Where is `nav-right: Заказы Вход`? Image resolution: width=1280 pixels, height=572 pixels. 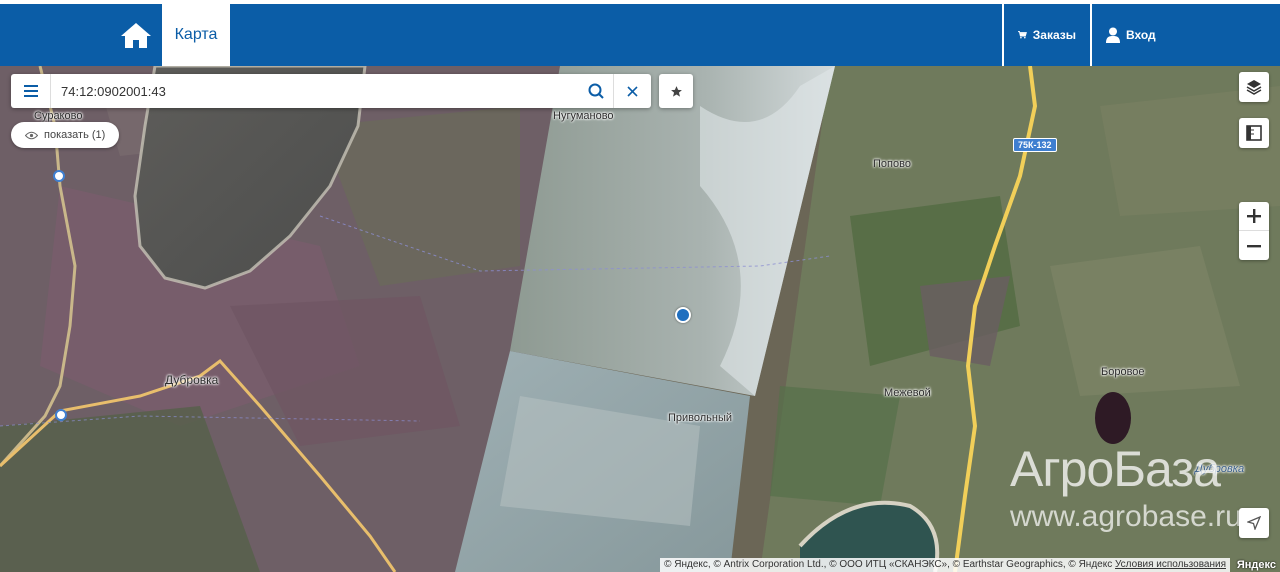
nav-right: Заказы Вход is located at coordinates (1141, 35).